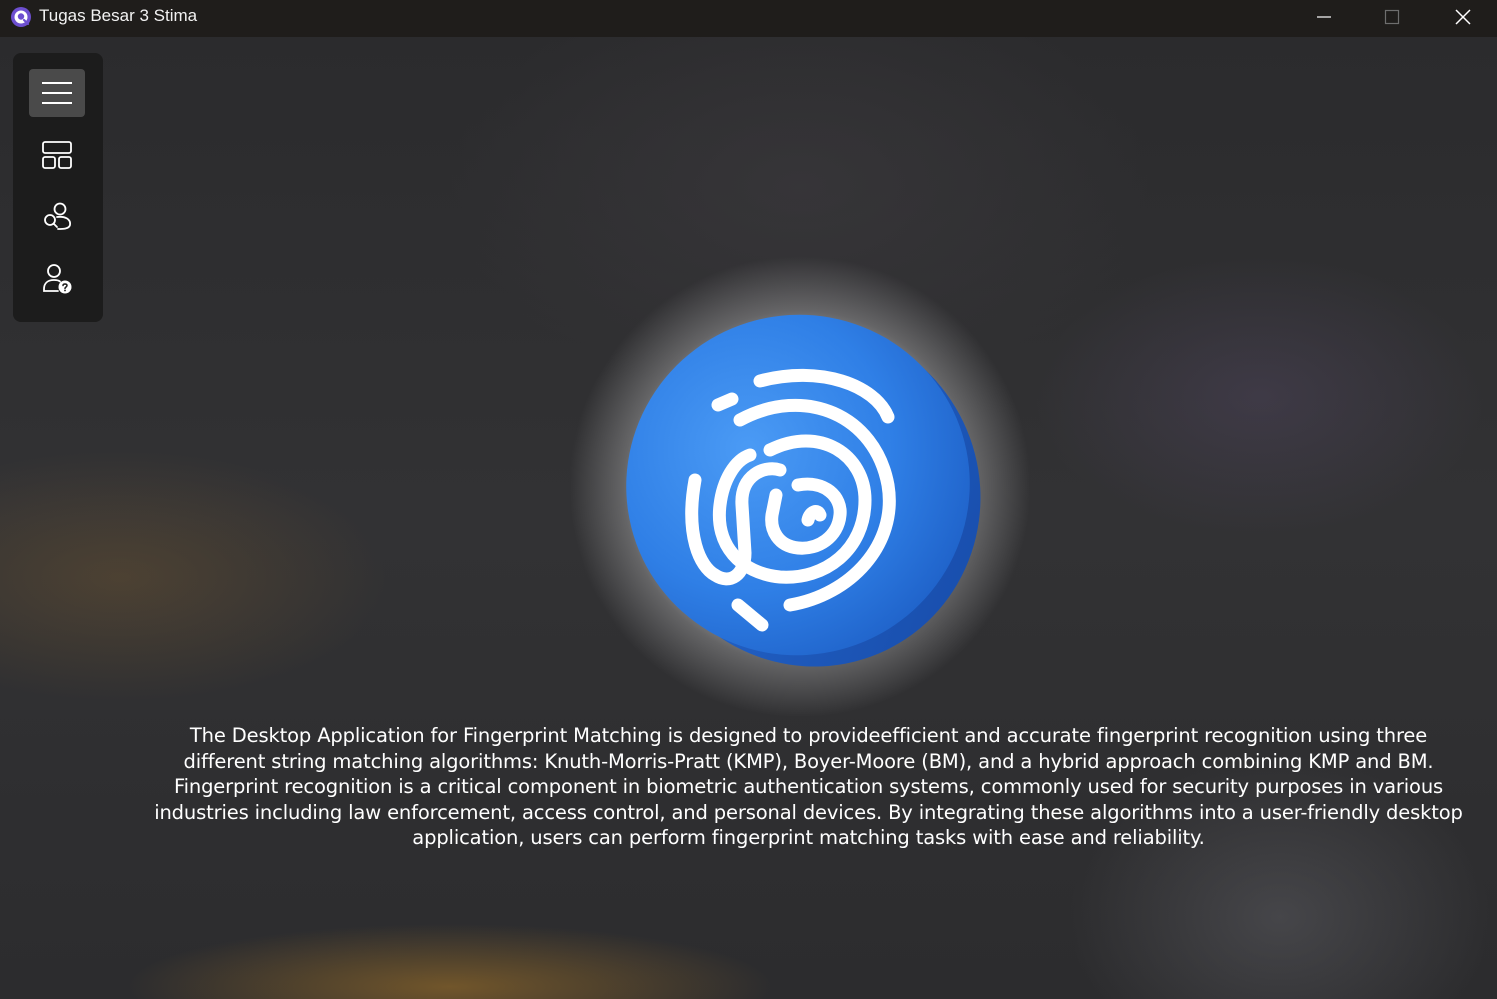  I want to click on dashboard-layout-icon, so click(57, 155).